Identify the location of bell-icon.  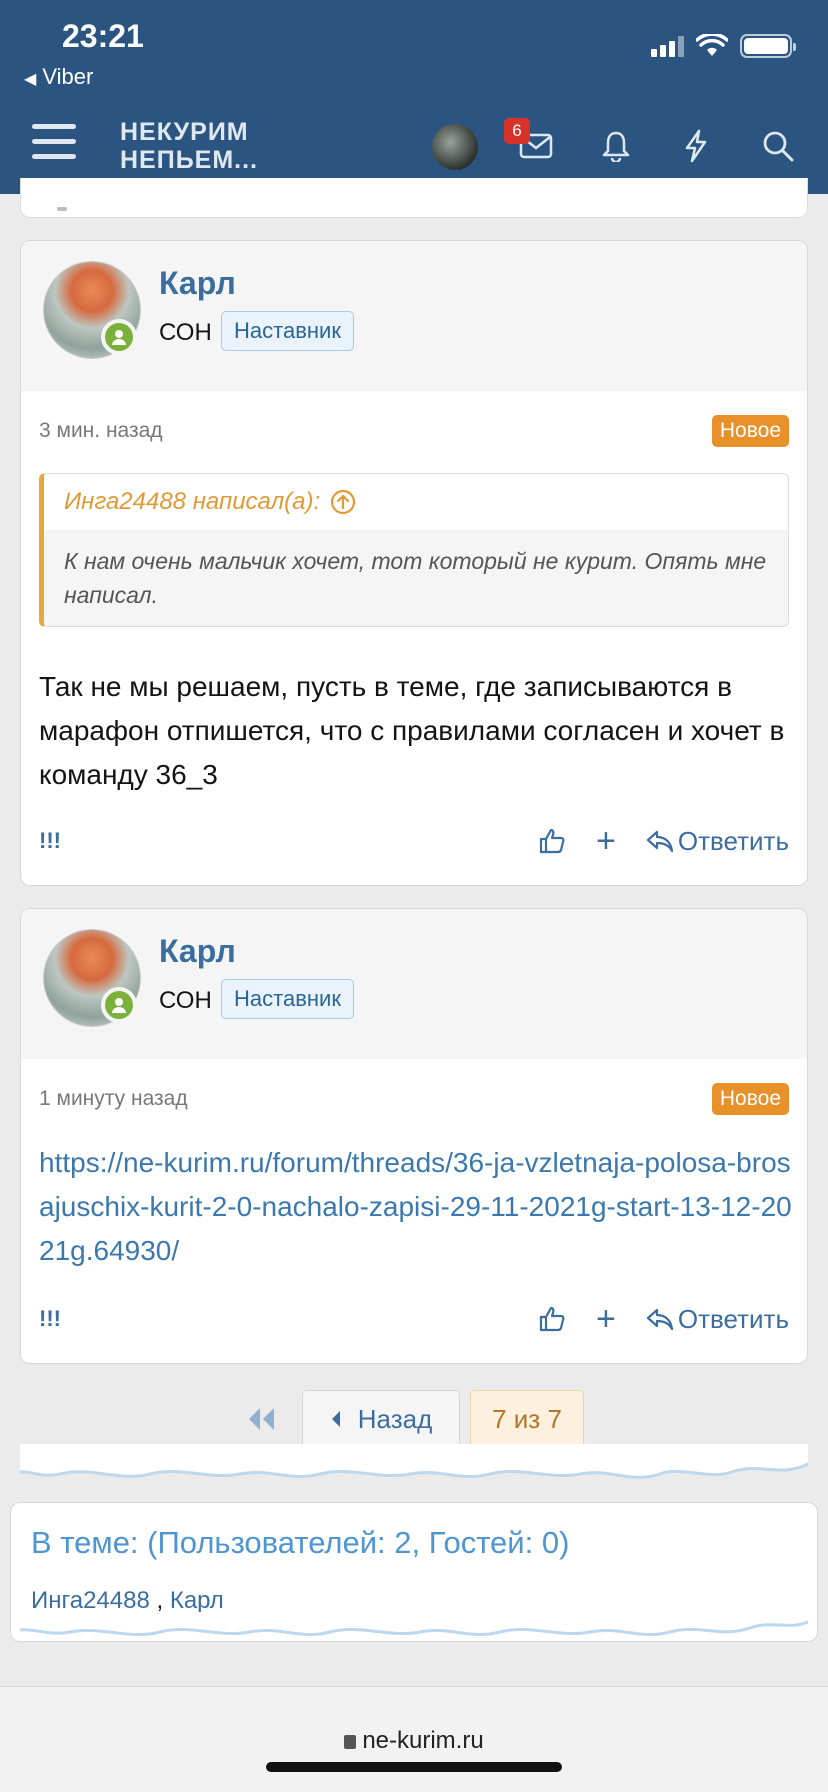
(616, 146).